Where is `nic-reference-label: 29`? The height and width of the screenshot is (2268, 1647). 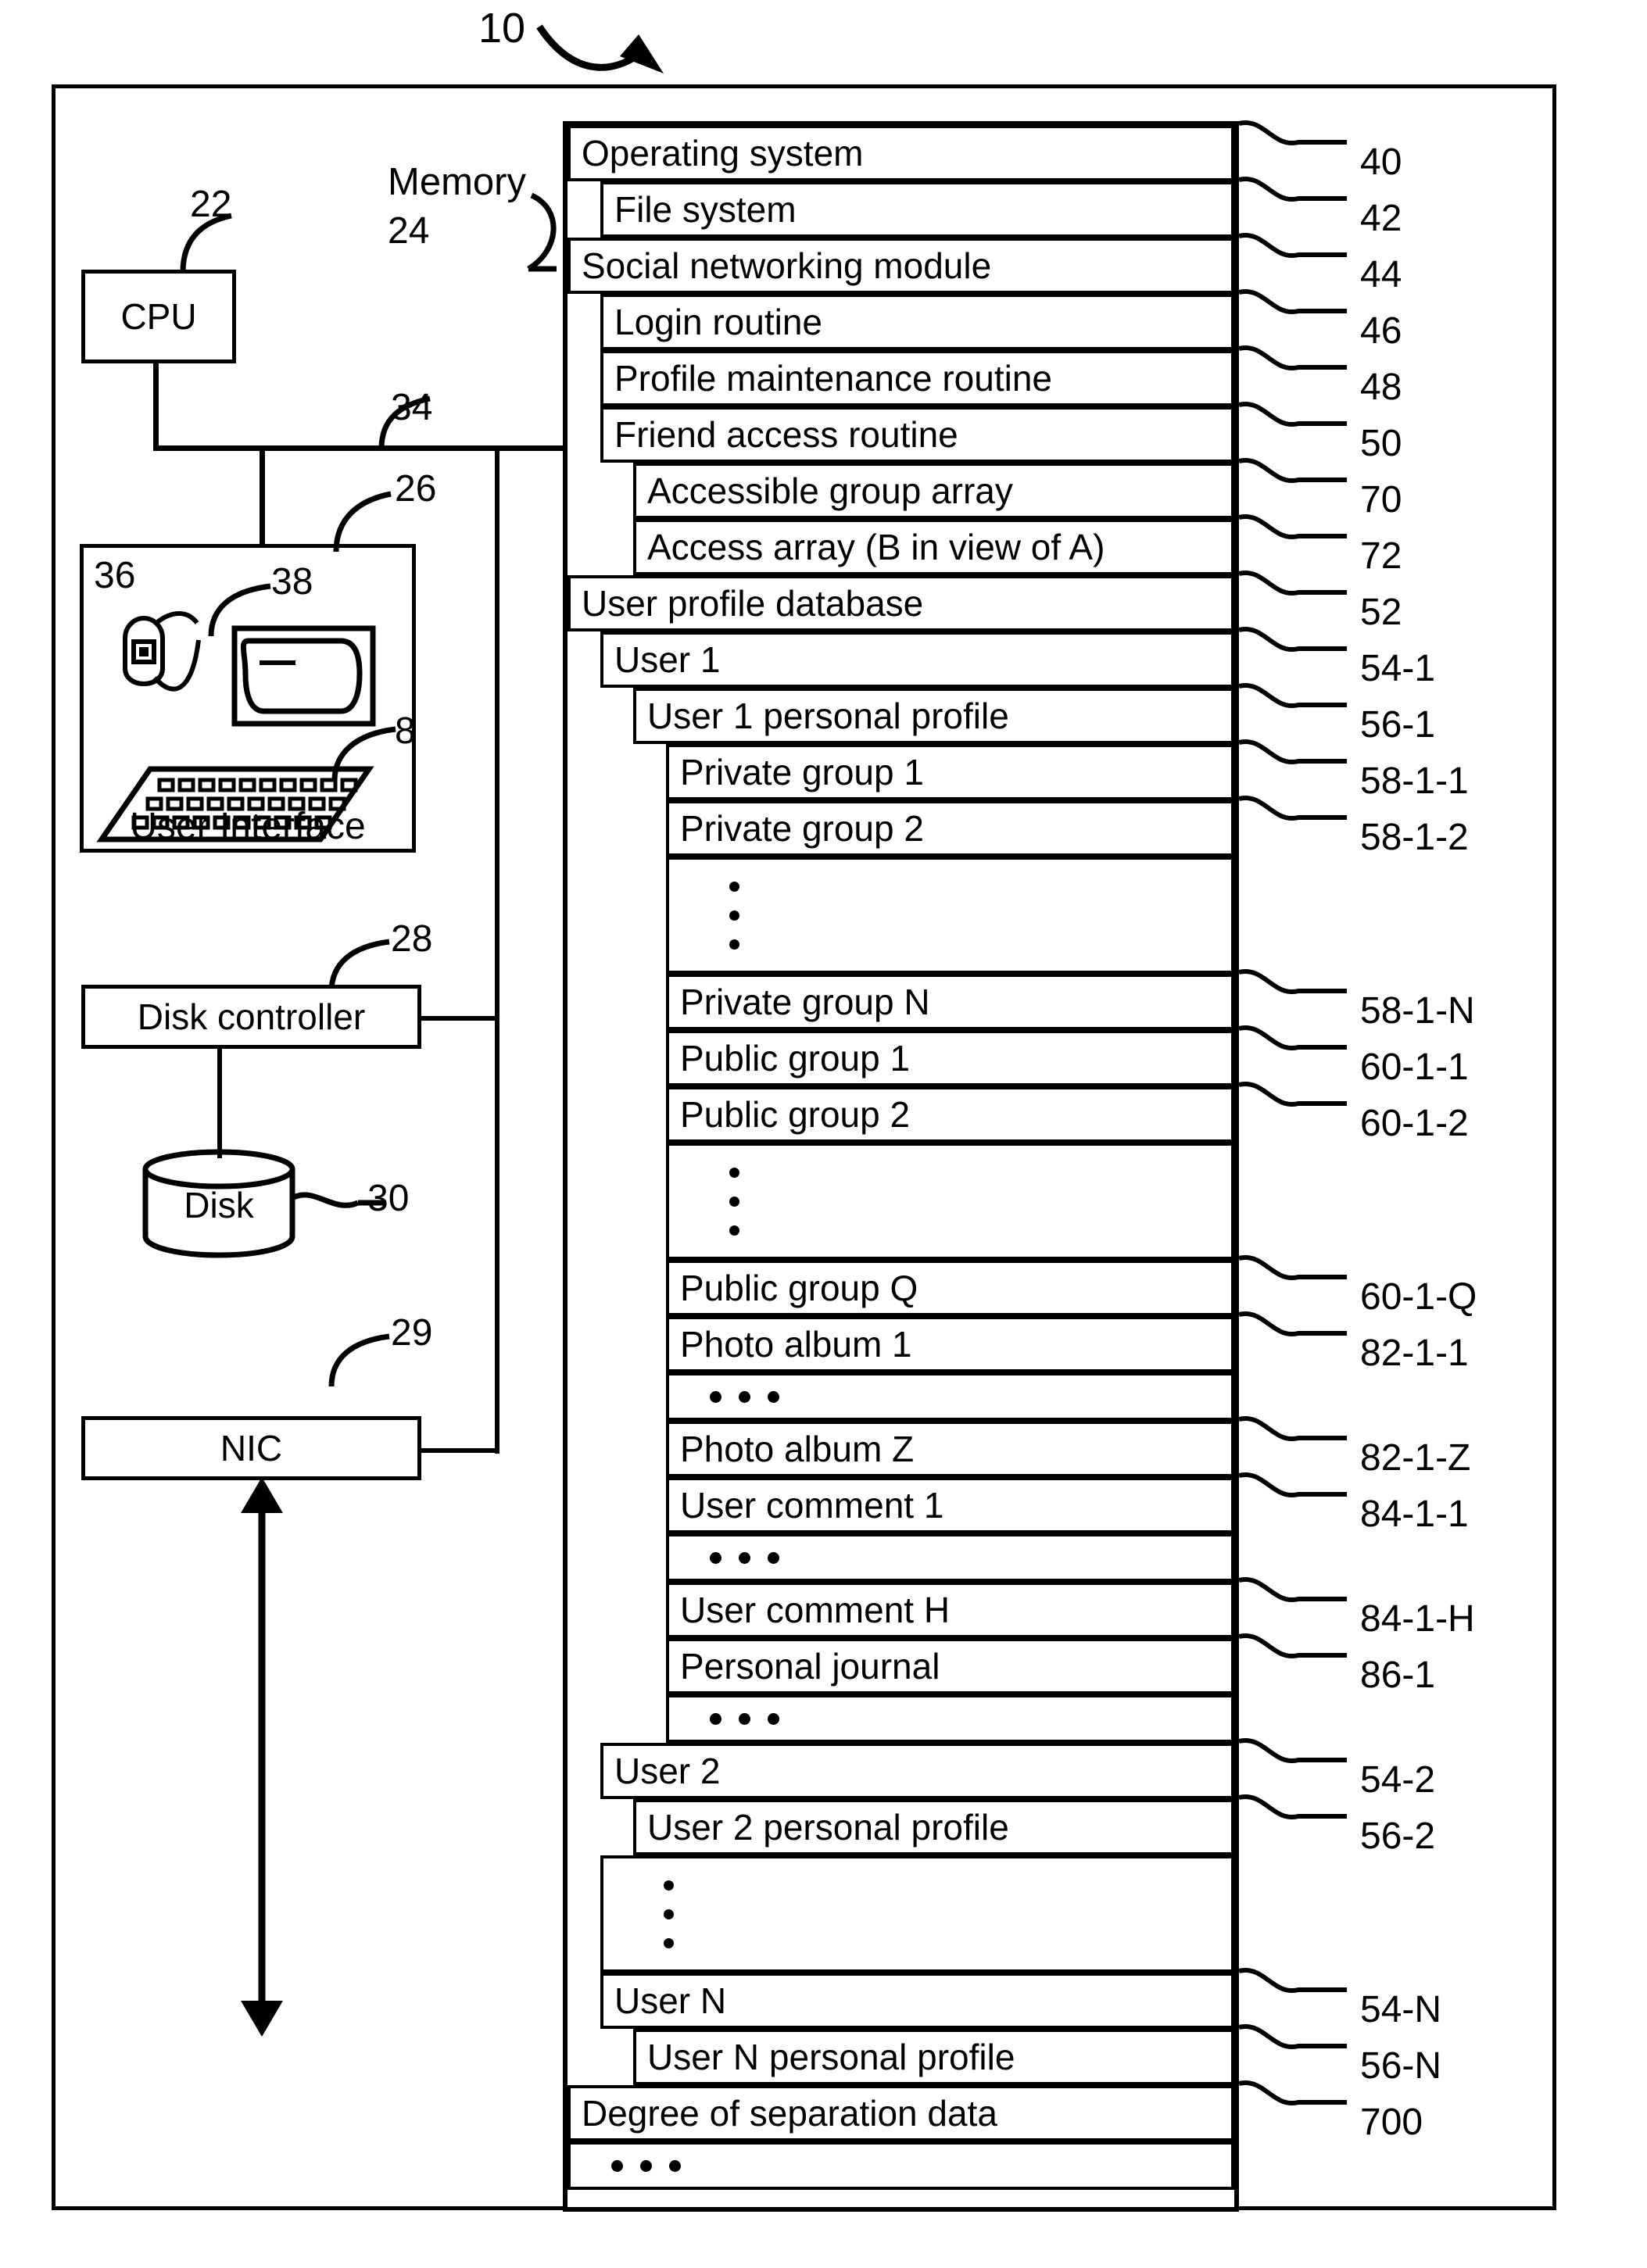
nic-reference-label: 29 is located at coordinates (412, 1333).